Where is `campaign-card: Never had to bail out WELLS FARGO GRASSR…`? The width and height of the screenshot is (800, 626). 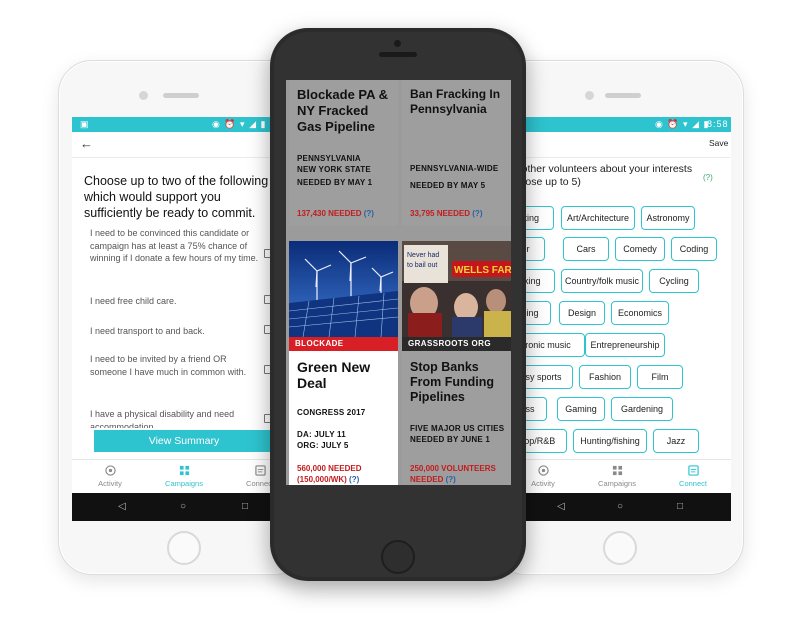 campaign-card: Never had to bail out WELLS FARGO GRASSR… is located at coordinates (456, 363).